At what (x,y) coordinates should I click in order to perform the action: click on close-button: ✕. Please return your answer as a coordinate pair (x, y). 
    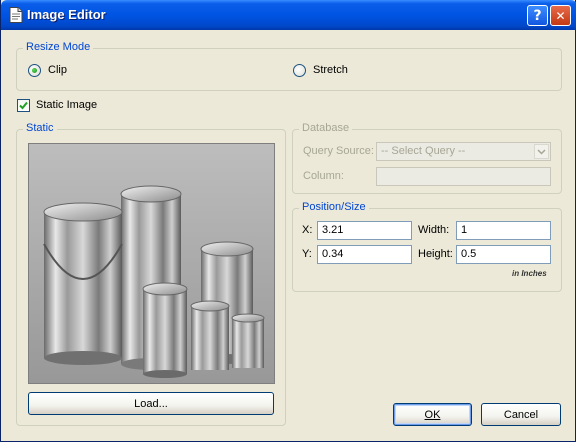
    Looking at the image, I should click on (560, 15).